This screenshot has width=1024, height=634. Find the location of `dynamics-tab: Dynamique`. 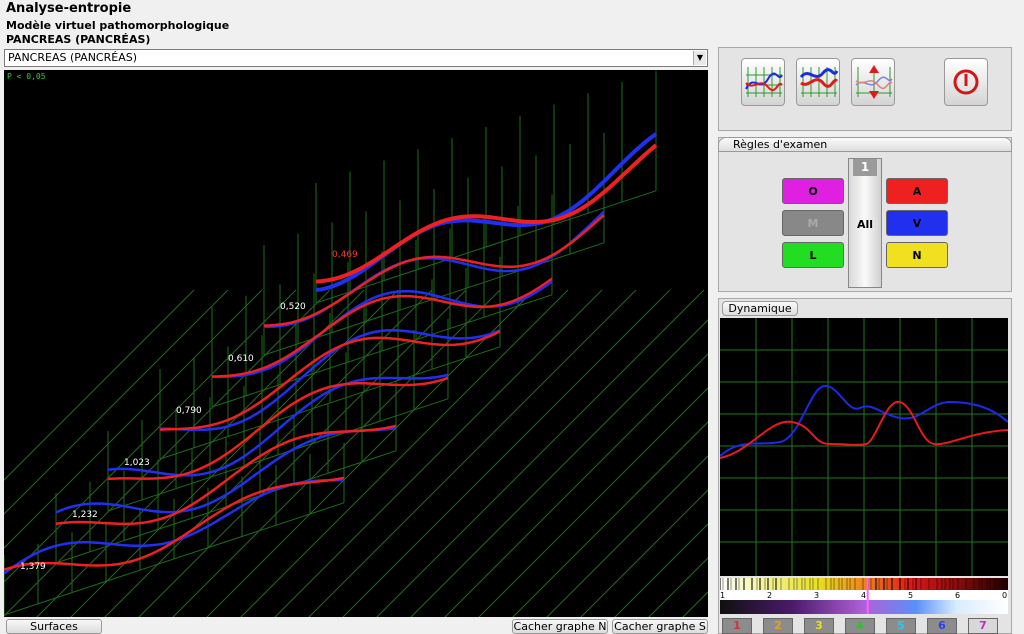

dynamics-tab: Dynamique is located at coordinates (760, 308).